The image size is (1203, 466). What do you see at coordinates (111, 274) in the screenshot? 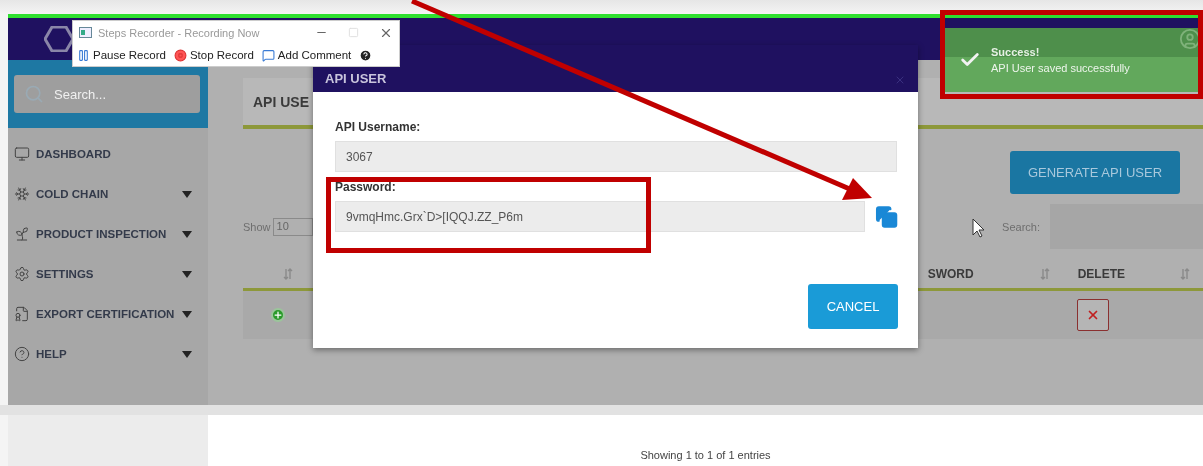
I see `menu-item: SETTINGS` at bounding box center [111, 274].